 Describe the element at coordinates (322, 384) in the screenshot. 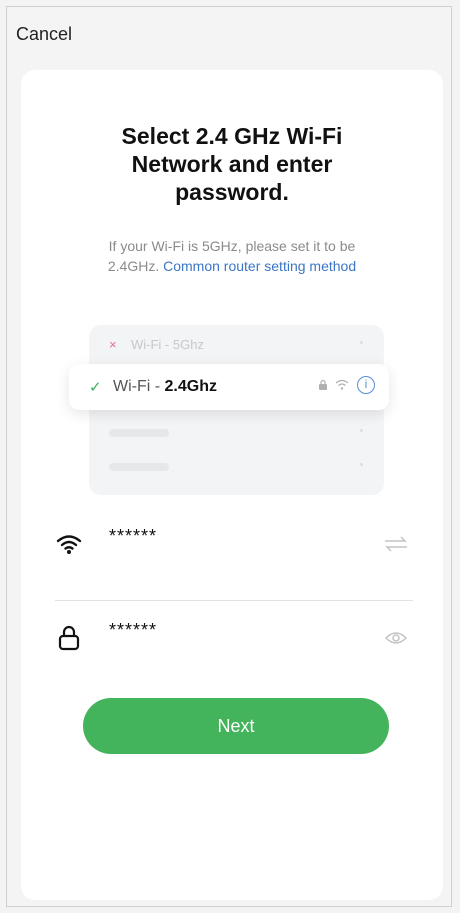

I see `lock-small-icon` at that location.